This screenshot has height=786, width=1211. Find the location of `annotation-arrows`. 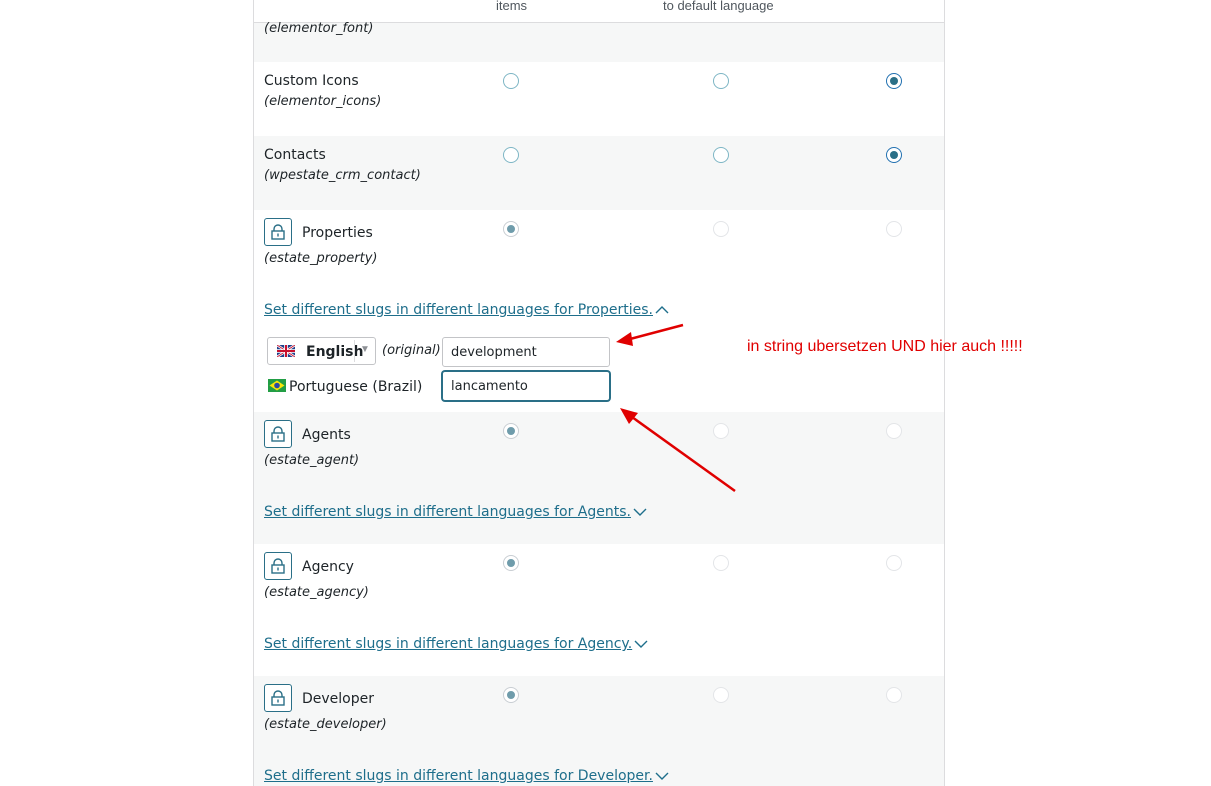

annotation-arrows is located at coordinates (676, 408).